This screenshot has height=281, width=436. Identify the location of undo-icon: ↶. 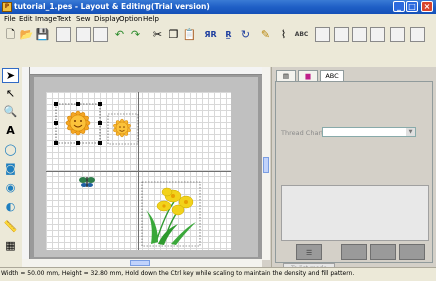
(119, 34).